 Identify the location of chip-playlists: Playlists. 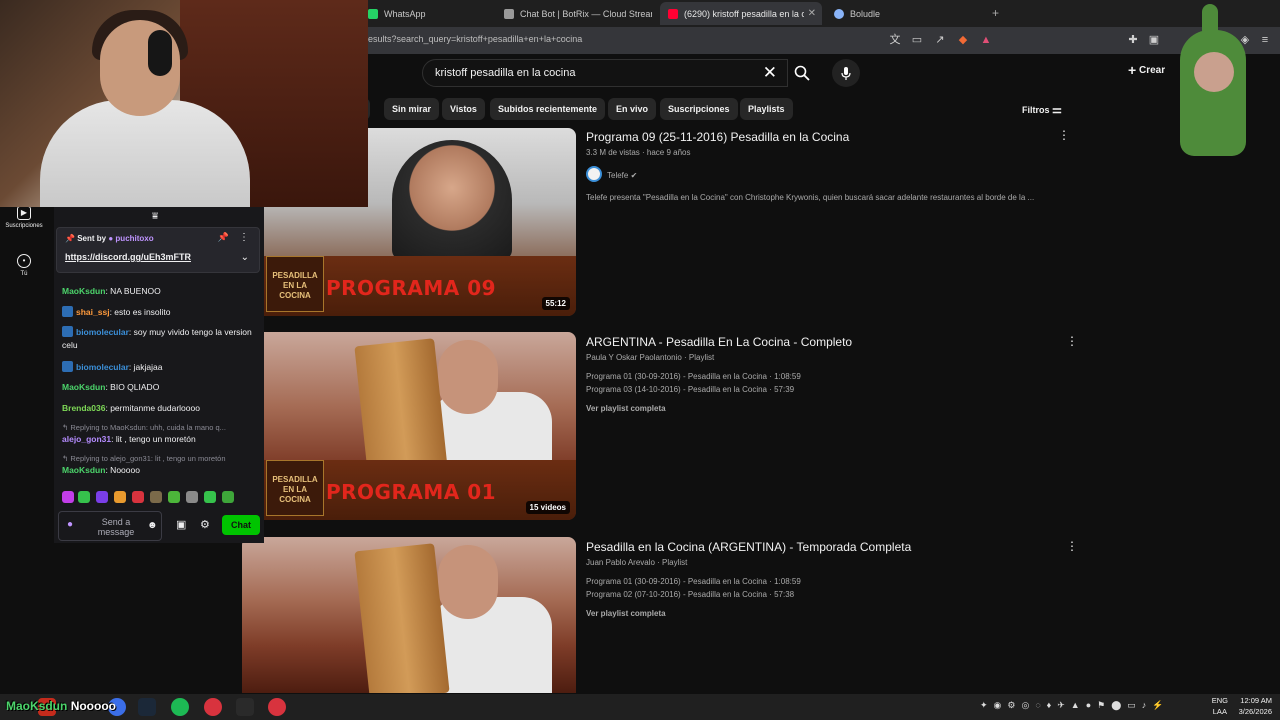
(766, 109).